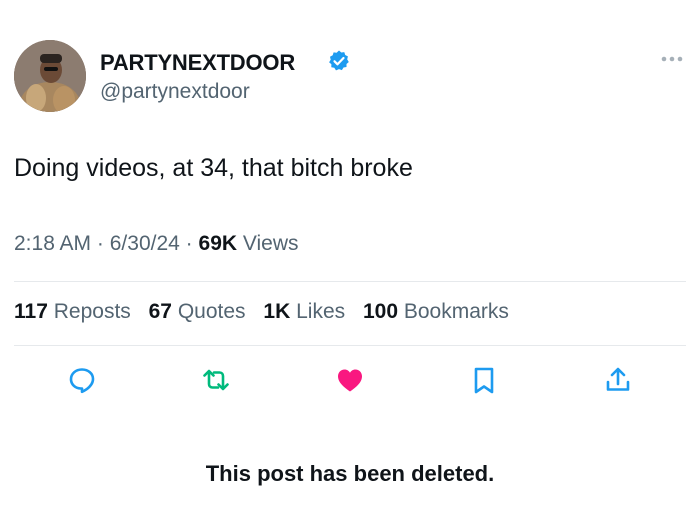 The image size is (700, 530). I want to click on more-options-icon, so click(672, 59).